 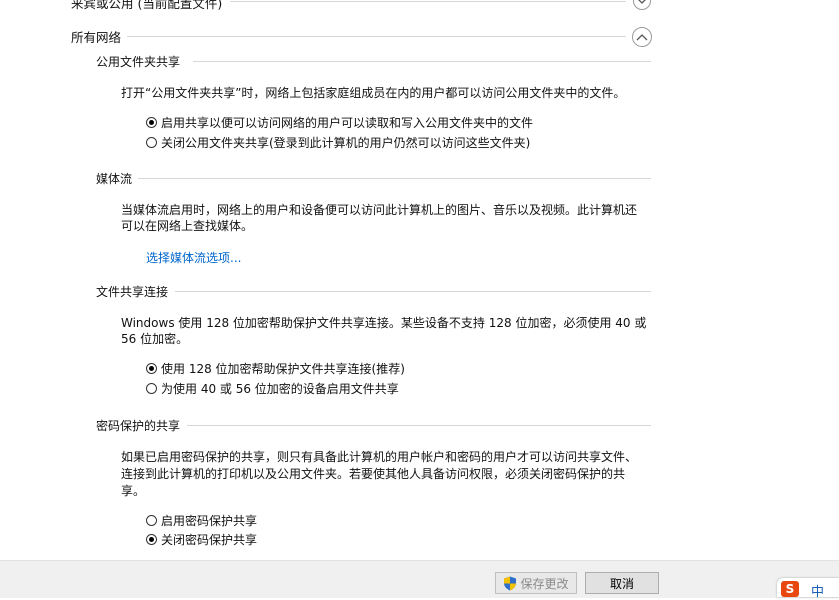 What do you see at coordinates (138, 62) in the screenshot?
I see `public-folder-section-title: 公用文件夹共享` at bounding box center [138, 62].